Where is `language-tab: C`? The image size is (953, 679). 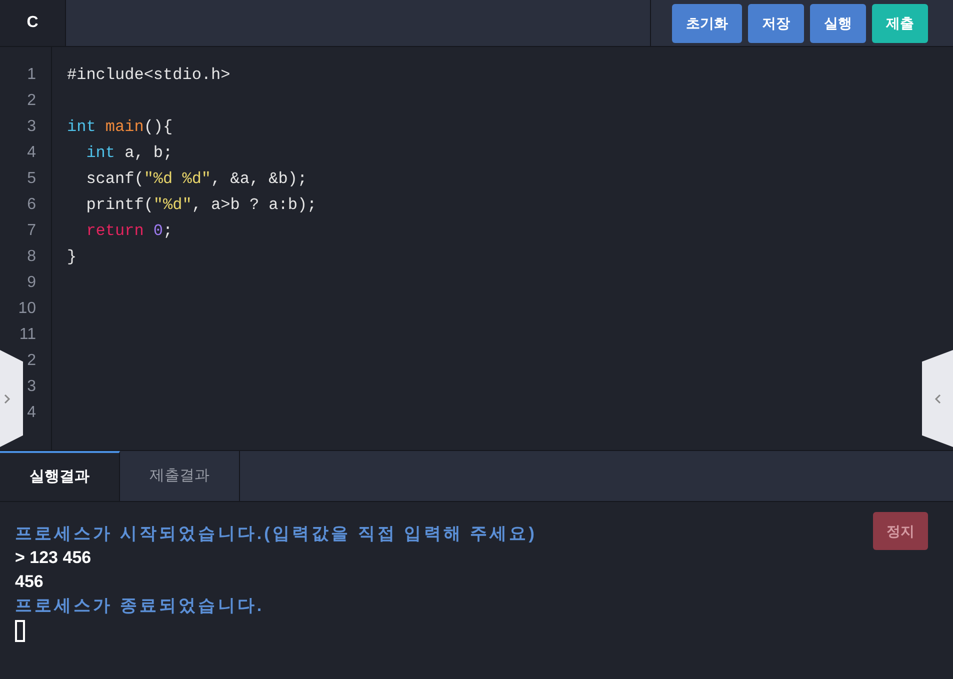 language-tab: C is located at coordinates (33, 23).